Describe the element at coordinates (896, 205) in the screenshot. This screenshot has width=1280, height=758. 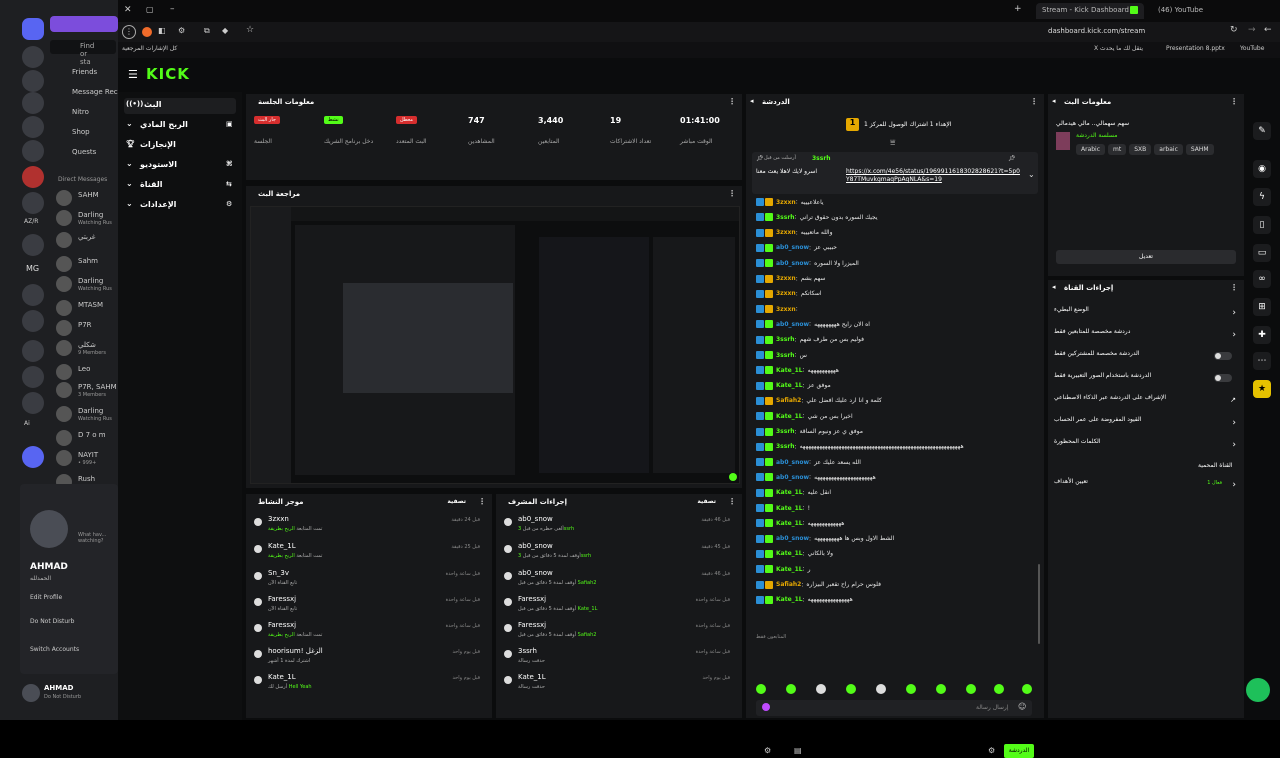
I see `chat-message: 3zxxn: ياعلاعيييه` at that location.